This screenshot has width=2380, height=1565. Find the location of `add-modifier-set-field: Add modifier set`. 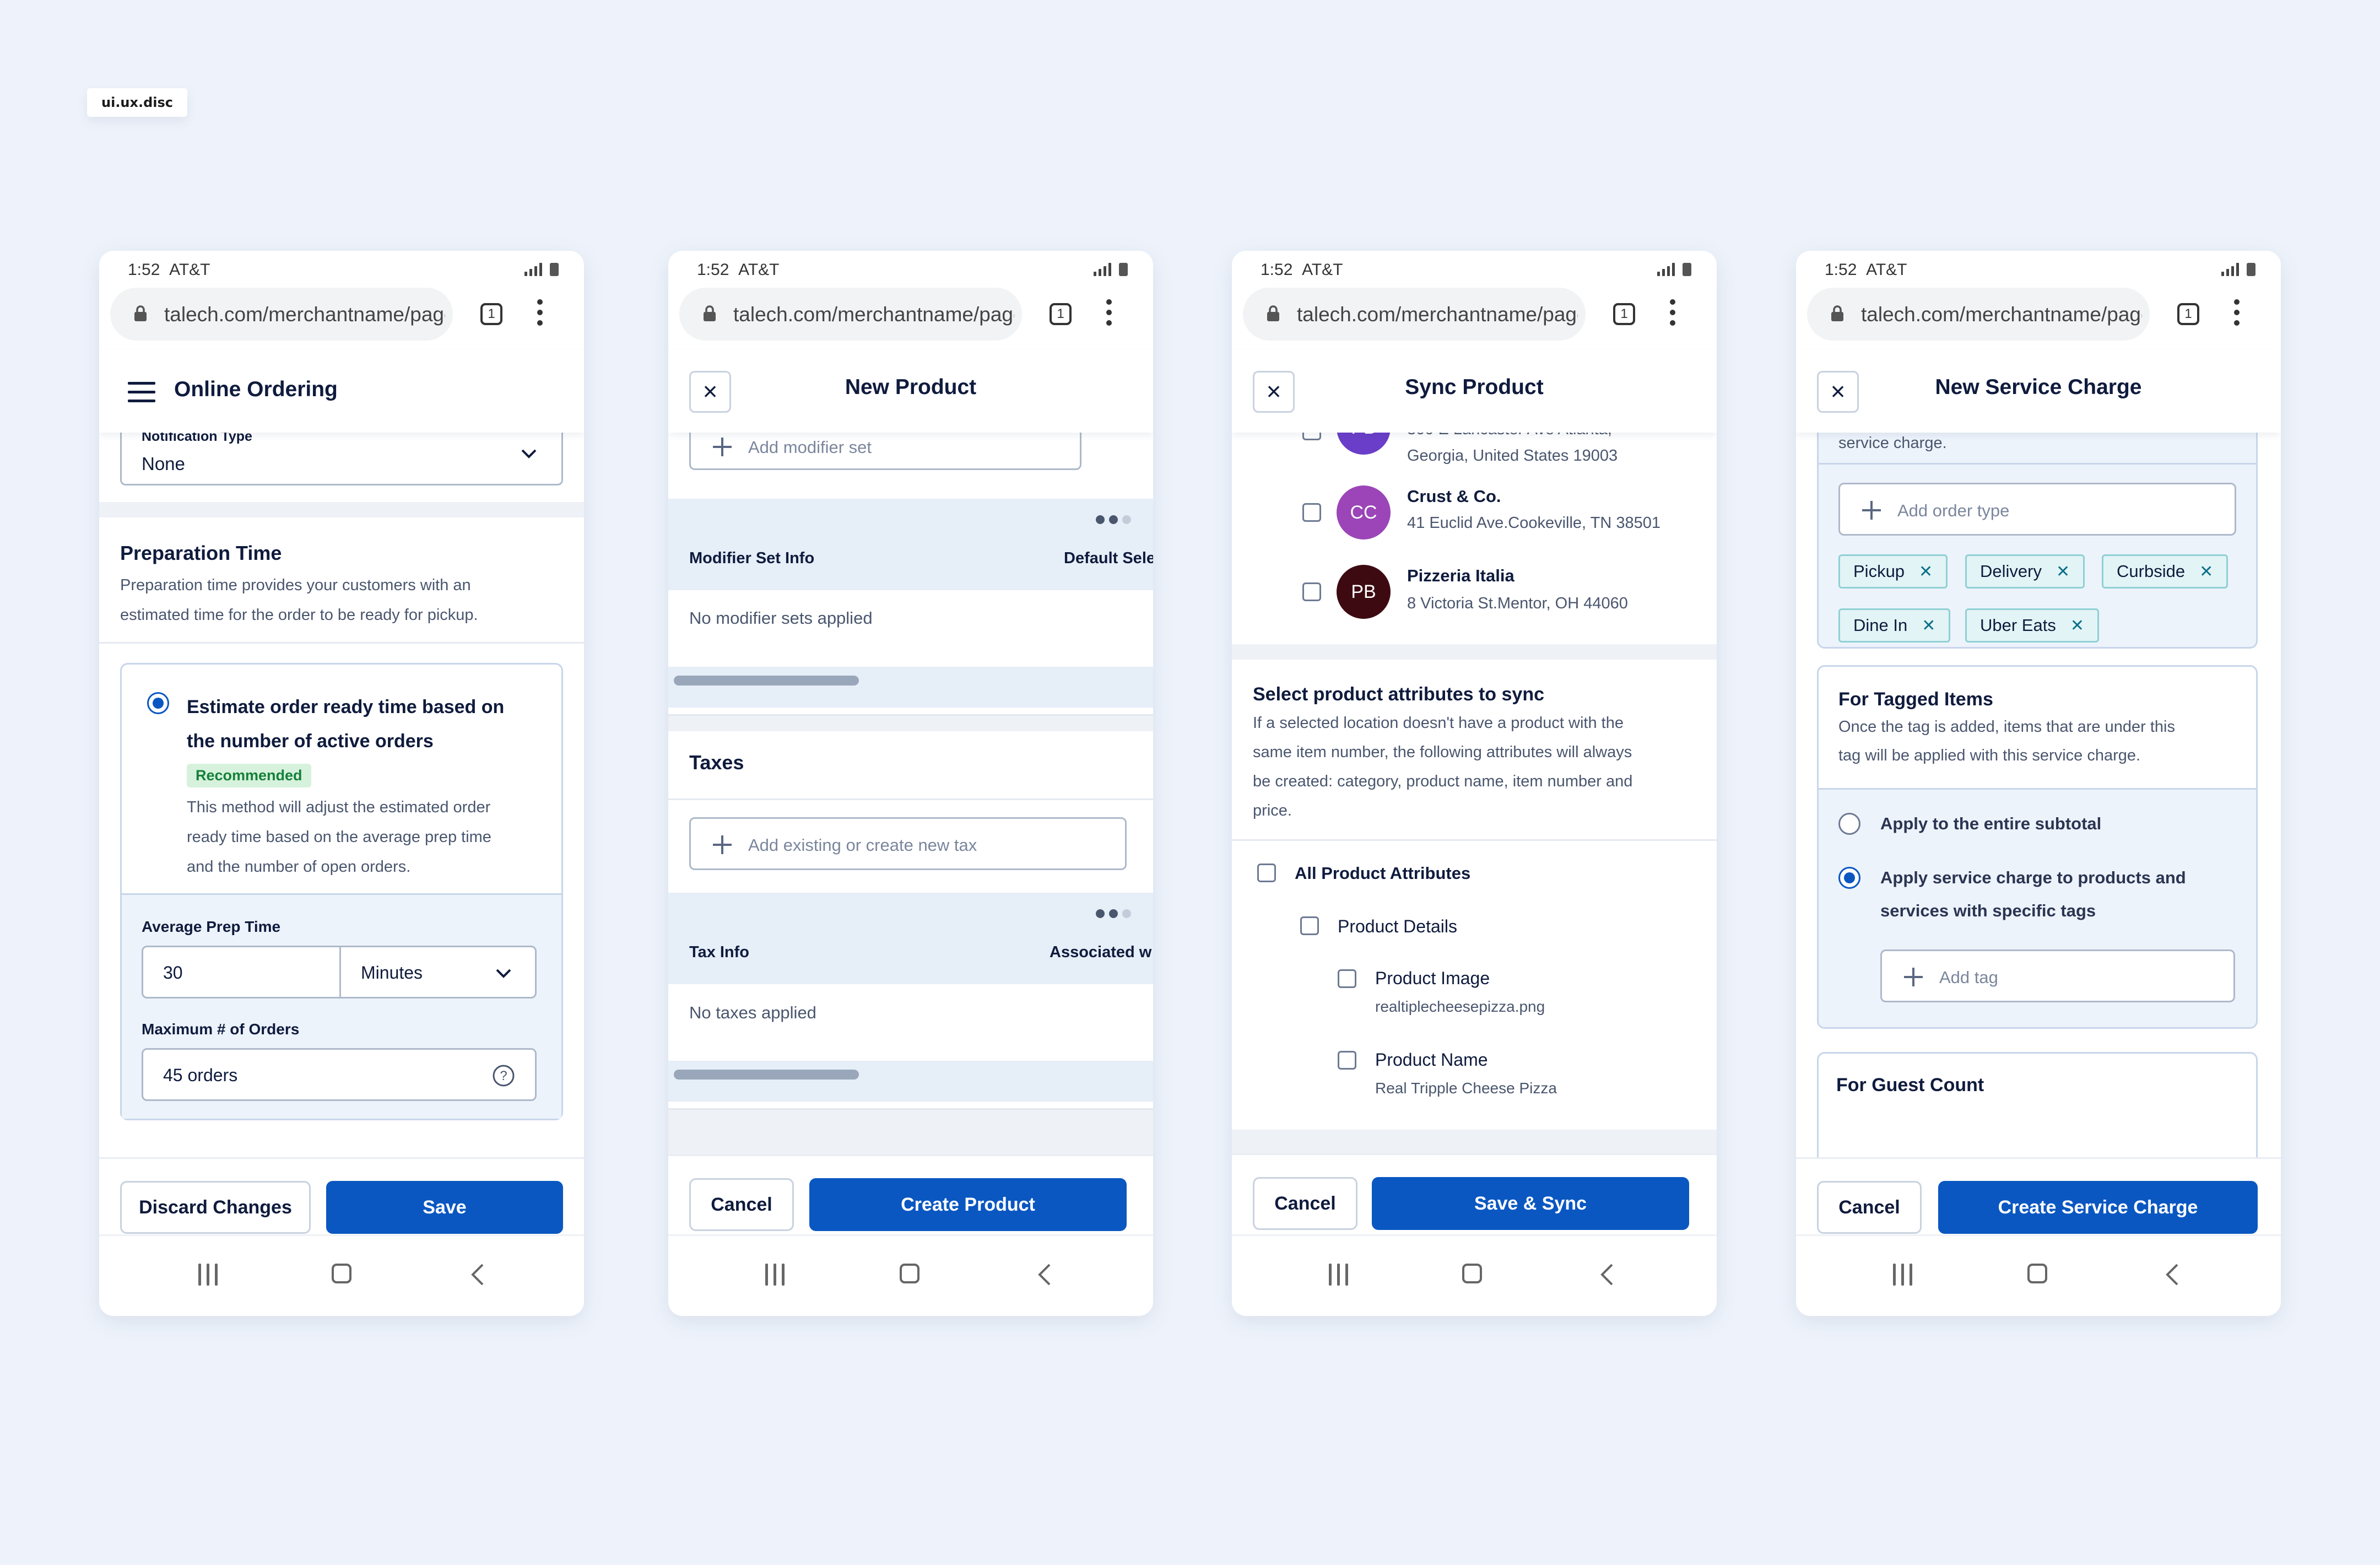

add-modifier-set-field: Add modifier set is located at coordinates (885, 451).